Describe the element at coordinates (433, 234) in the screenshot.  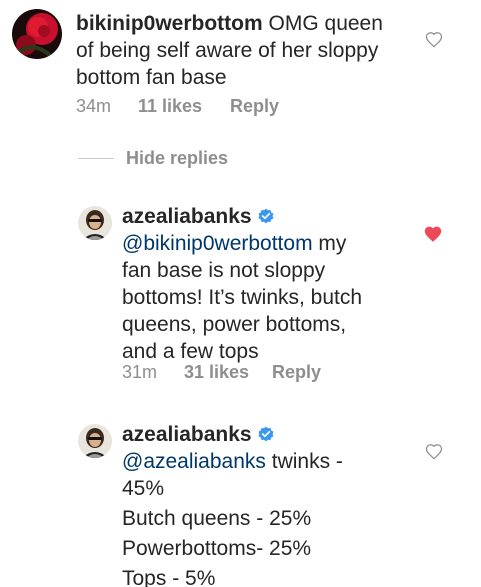
I see `heart-filled-icon` at that location.